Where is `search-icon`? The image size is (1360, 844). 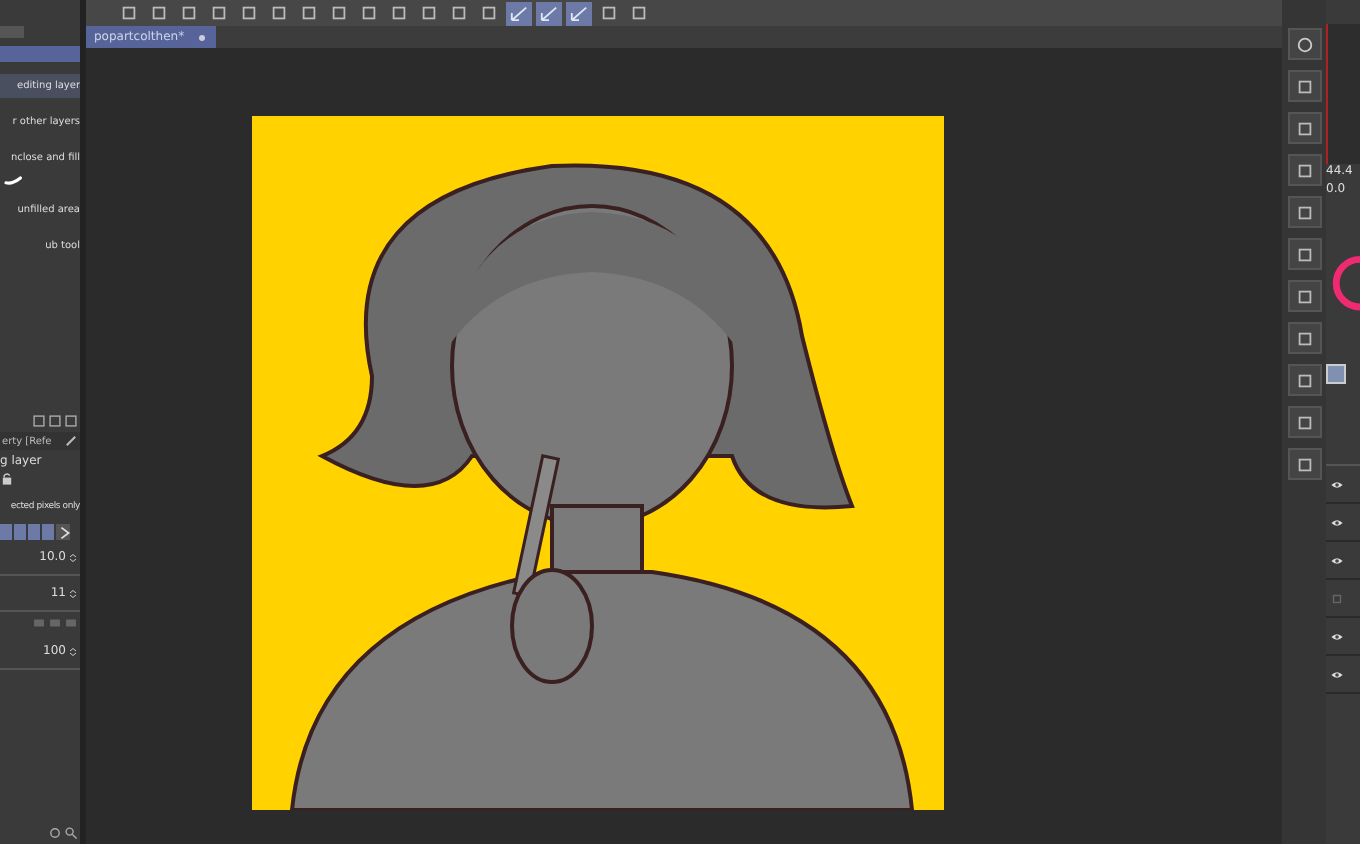
search-icon is located at coordinates (71, 833).